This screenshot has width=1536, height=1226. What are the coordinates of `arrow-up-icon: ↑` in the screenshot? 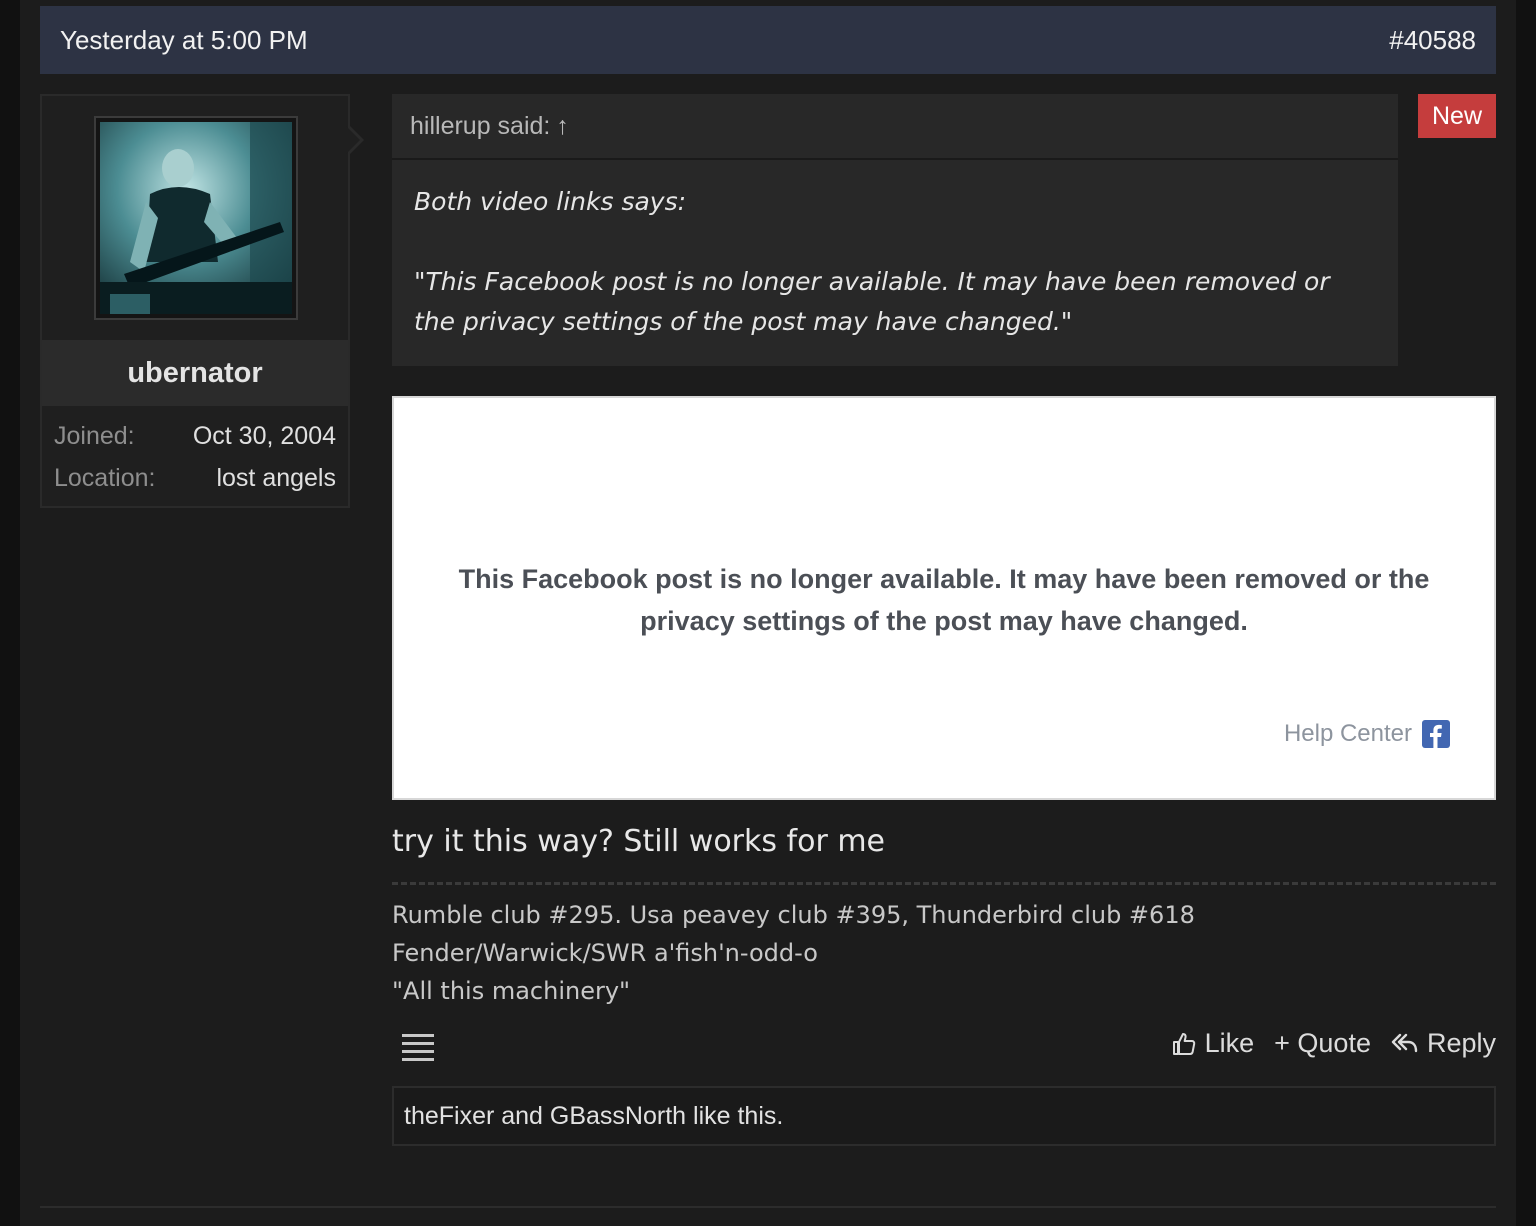 It's located at (562, 126).